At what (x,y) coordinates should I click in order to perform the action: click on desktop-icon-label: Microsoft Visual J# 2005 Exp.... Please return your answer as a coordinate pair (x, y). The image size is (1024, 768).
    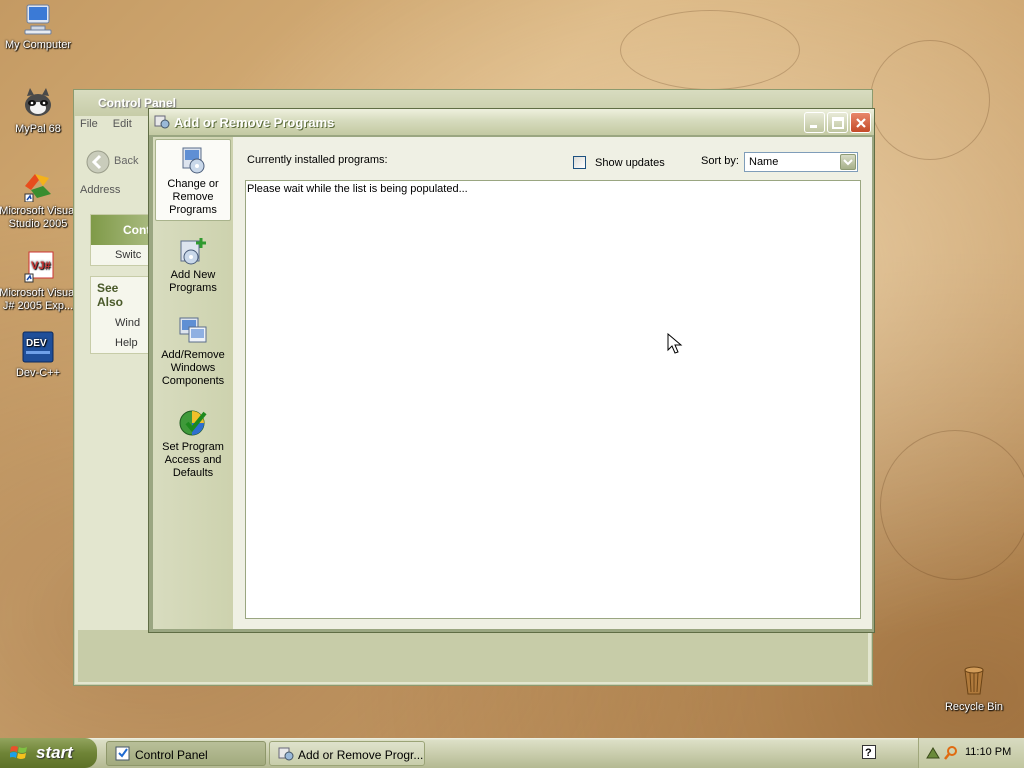
    Looking at the image, I should click on (38, 299).